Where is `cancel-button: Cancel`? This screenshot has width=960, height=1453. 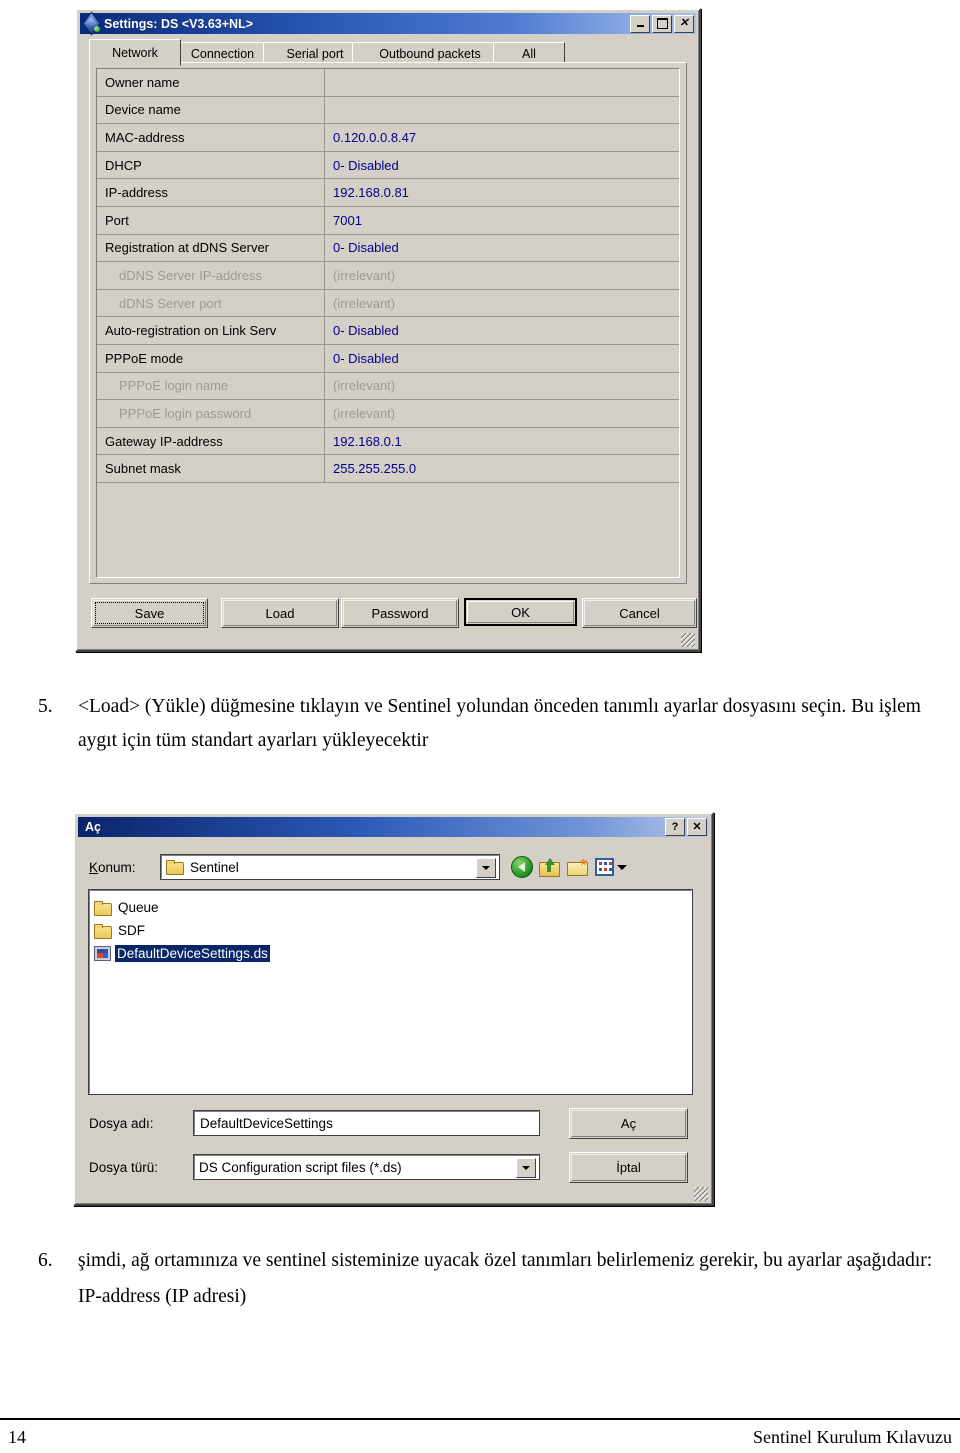 cancel-button: Cancel is located at coordinates (639, 613).